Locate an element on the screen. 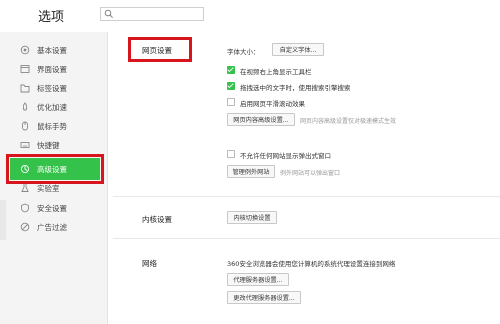 The image size is (500, 324). title-bar: 选项 is located at coordinates (250, 16).